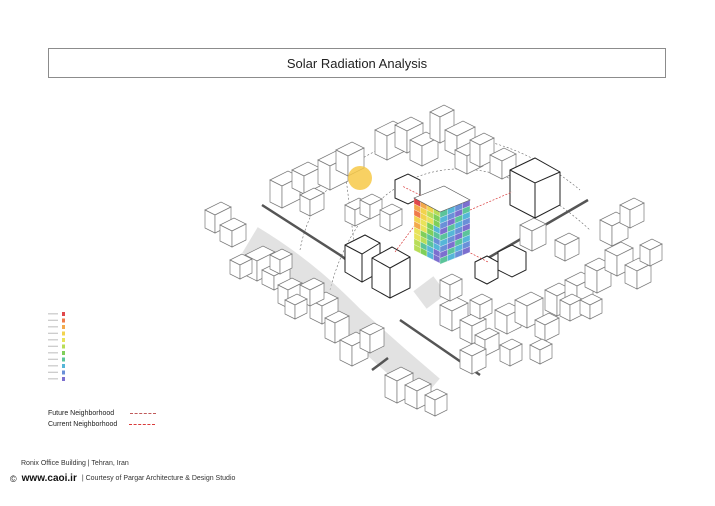 The image size is (715, 506). Describe the element at coordinates (143, 413) in the screenshot. I see `legend-future-arrow` at that location.